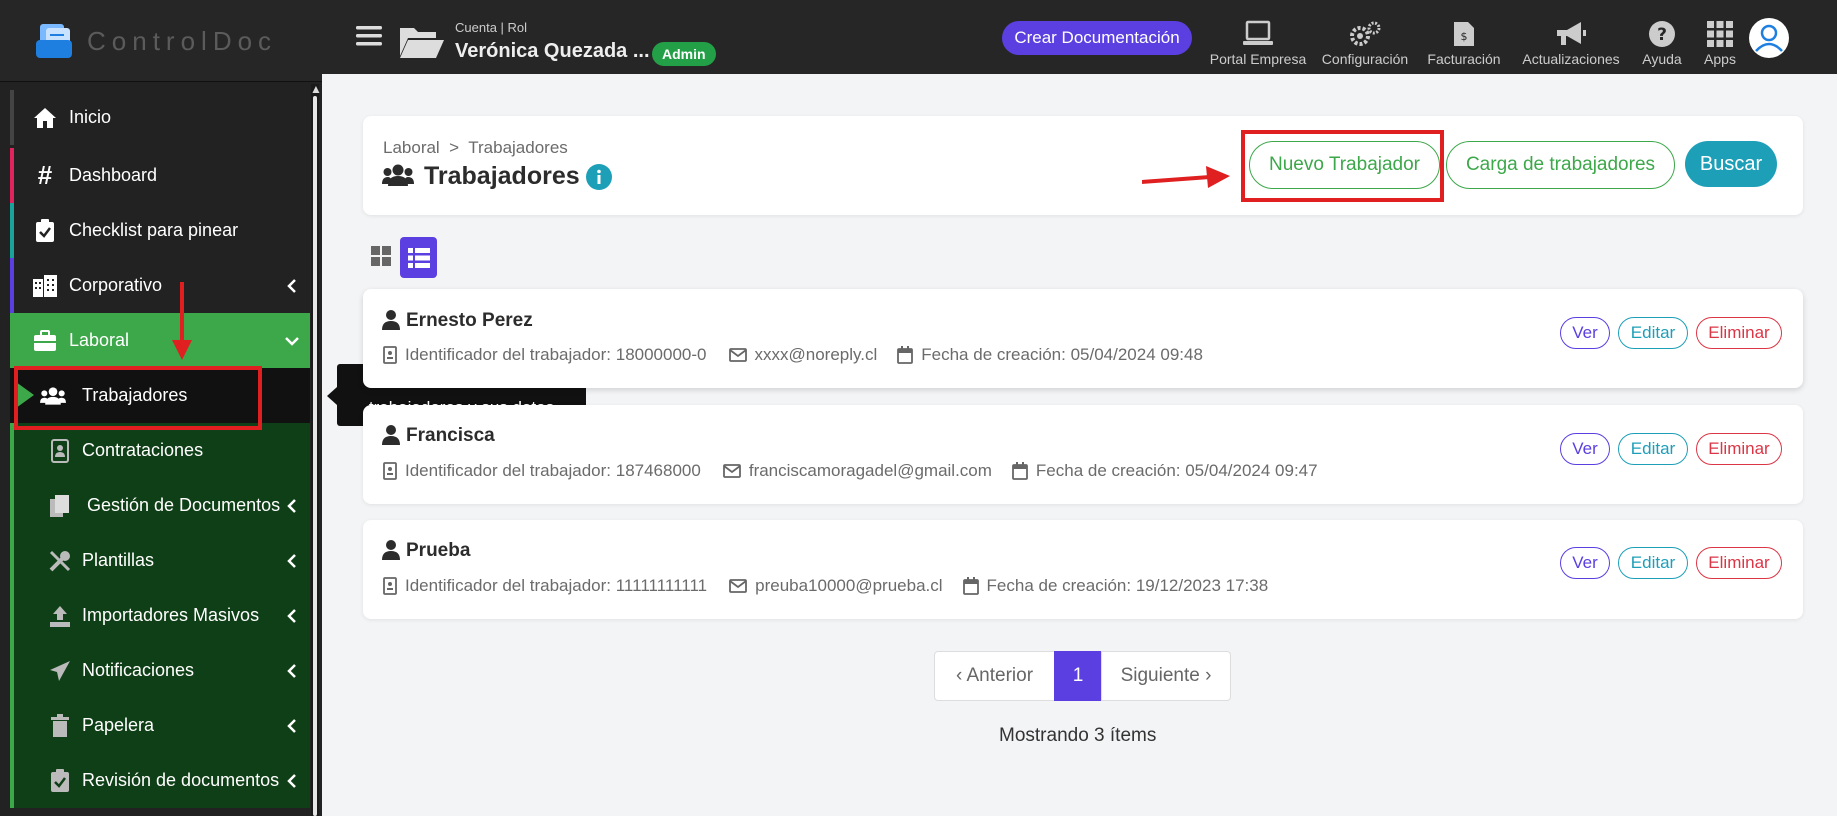 This screenshot has height=816, width=1837. What do you see at coordinates (154, 230) in the screenshot?
I see `sidebar-item-label: Checklist para pinear` at bounding box center [154, 230].